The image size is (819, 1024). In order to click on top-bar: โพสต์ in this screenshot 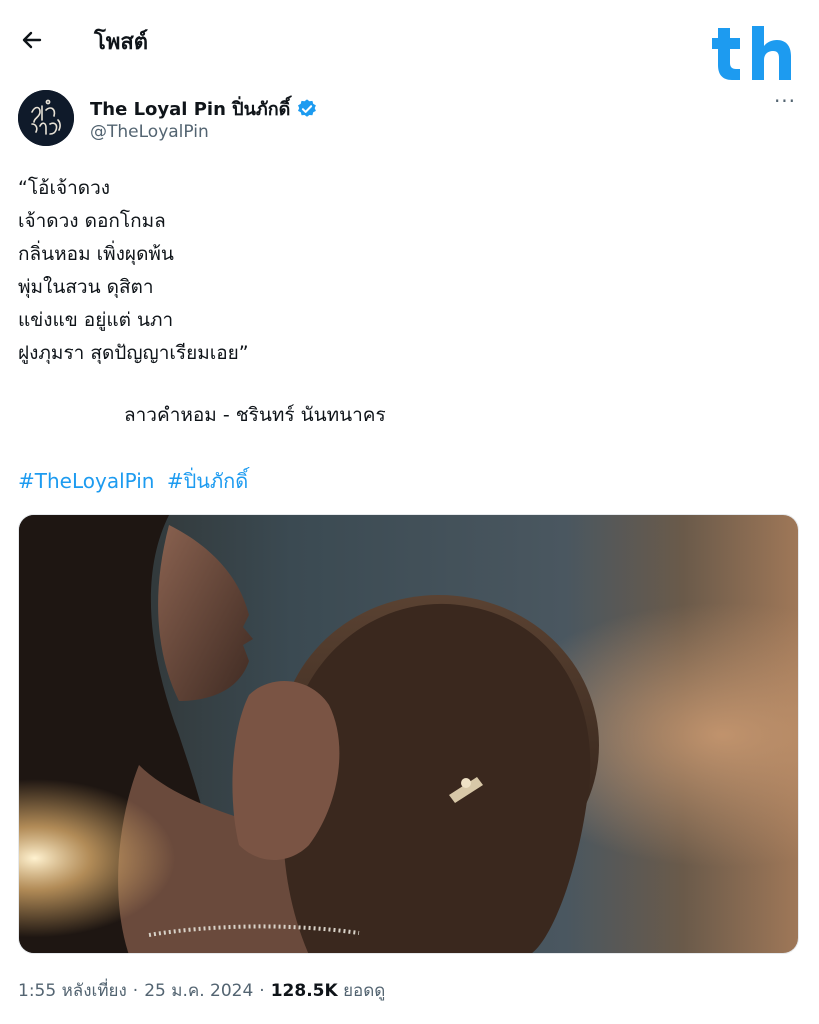, I will do `click(409, 40)`.